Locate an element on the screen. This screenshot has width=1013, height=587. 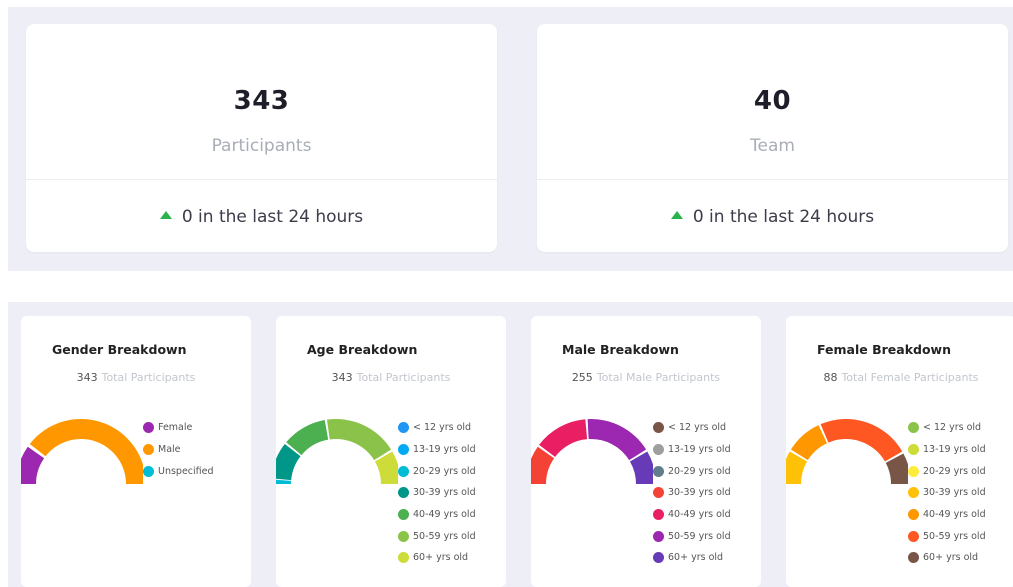
stat-label: Participants is located at coordinates (261, 146).